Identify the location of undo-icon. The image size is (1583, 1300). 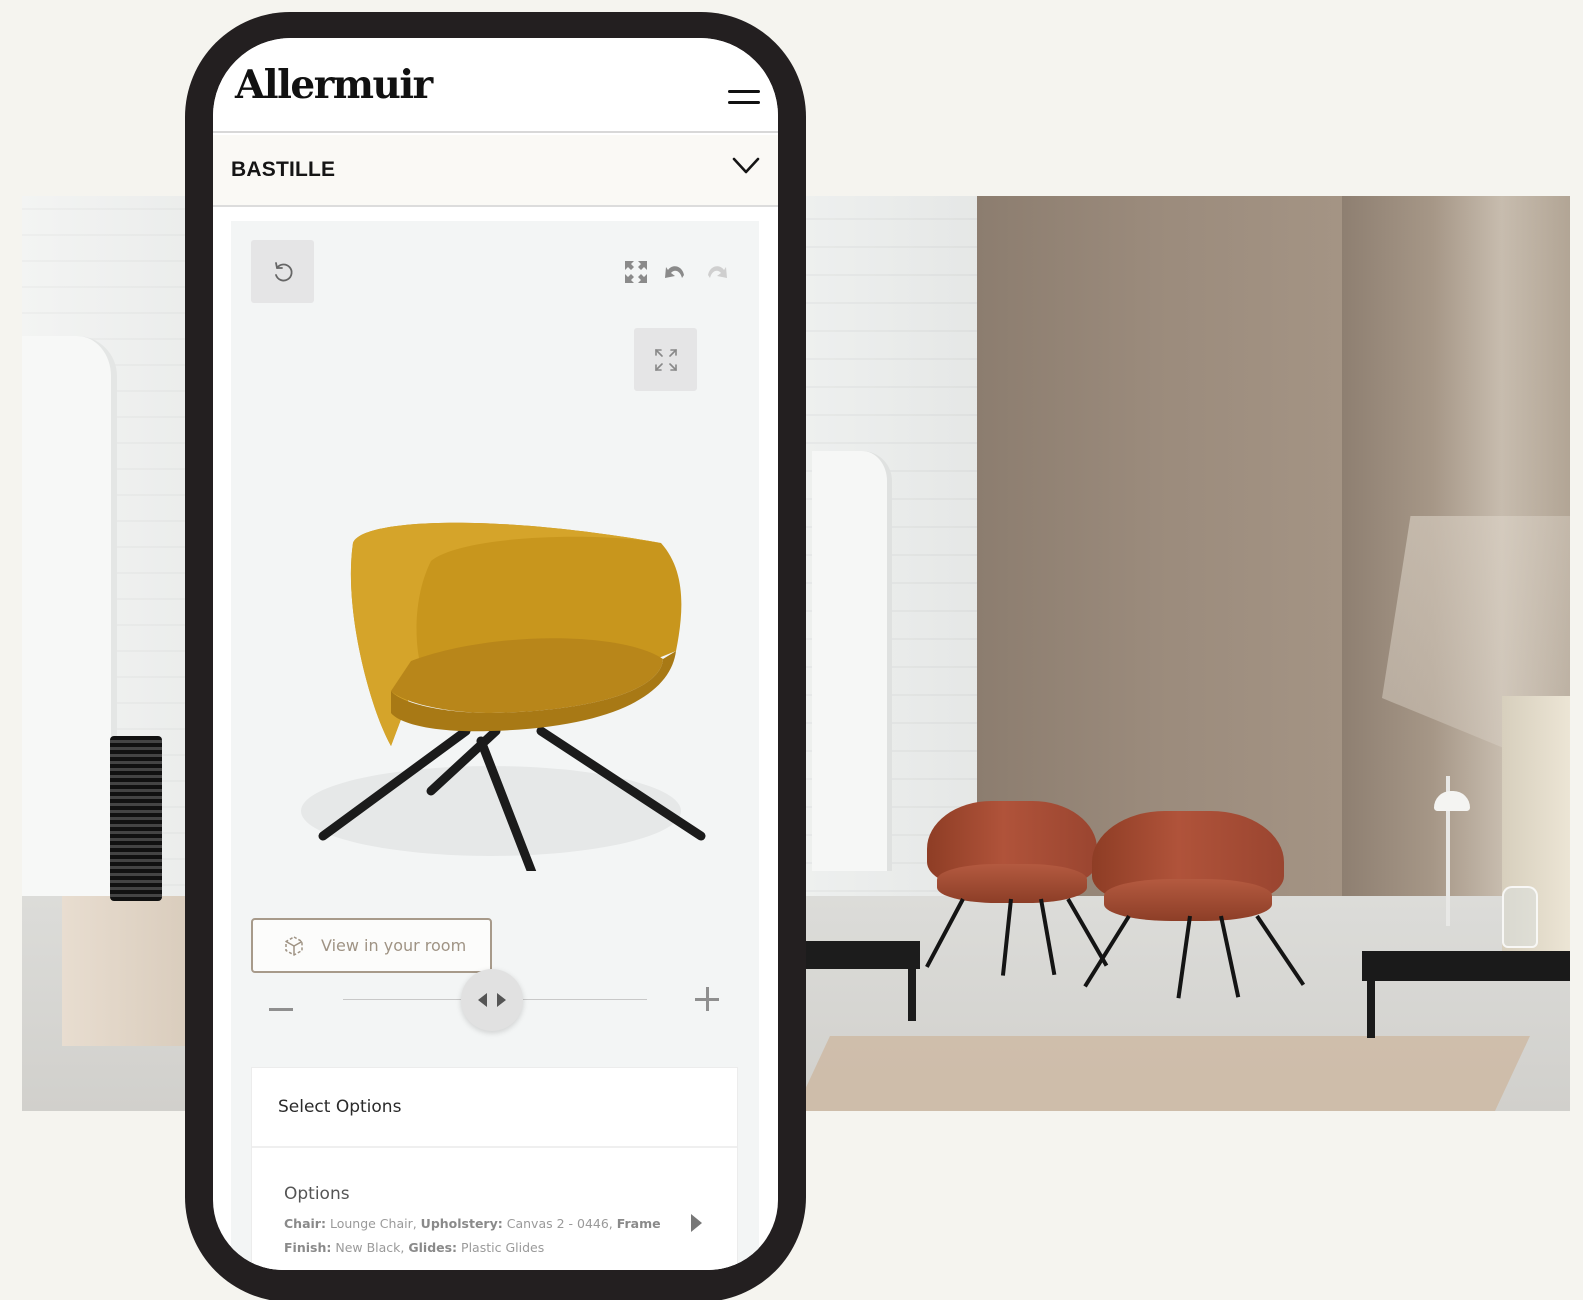
(675, 272).